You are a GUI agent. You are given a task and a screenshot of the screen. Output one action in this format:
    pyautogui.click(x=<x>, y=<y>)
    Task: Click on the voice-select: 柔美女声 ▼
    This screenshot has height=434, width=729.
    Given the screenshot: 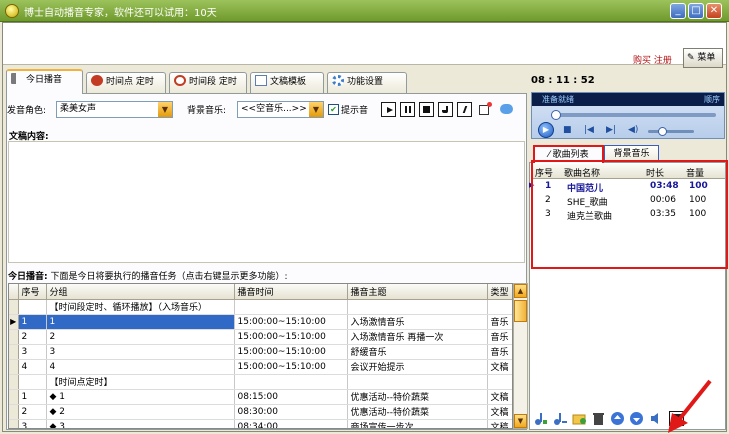 What is the action you would take?
    pyautogui.click(x=114, y=109)
    